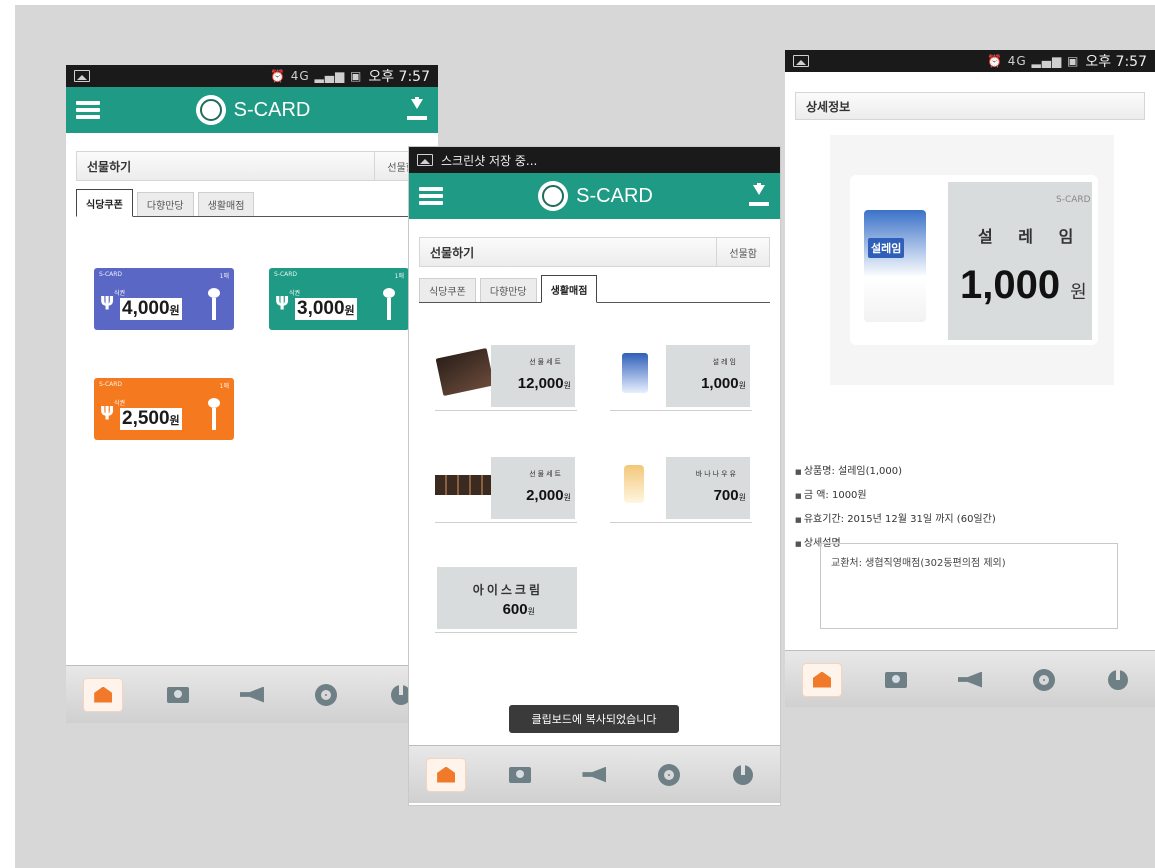 Image resolution: width=1155 pixels, height=868 pixels. I want to click on info-product-name: 상품명: 설레임(1,000), so click(895, 472).